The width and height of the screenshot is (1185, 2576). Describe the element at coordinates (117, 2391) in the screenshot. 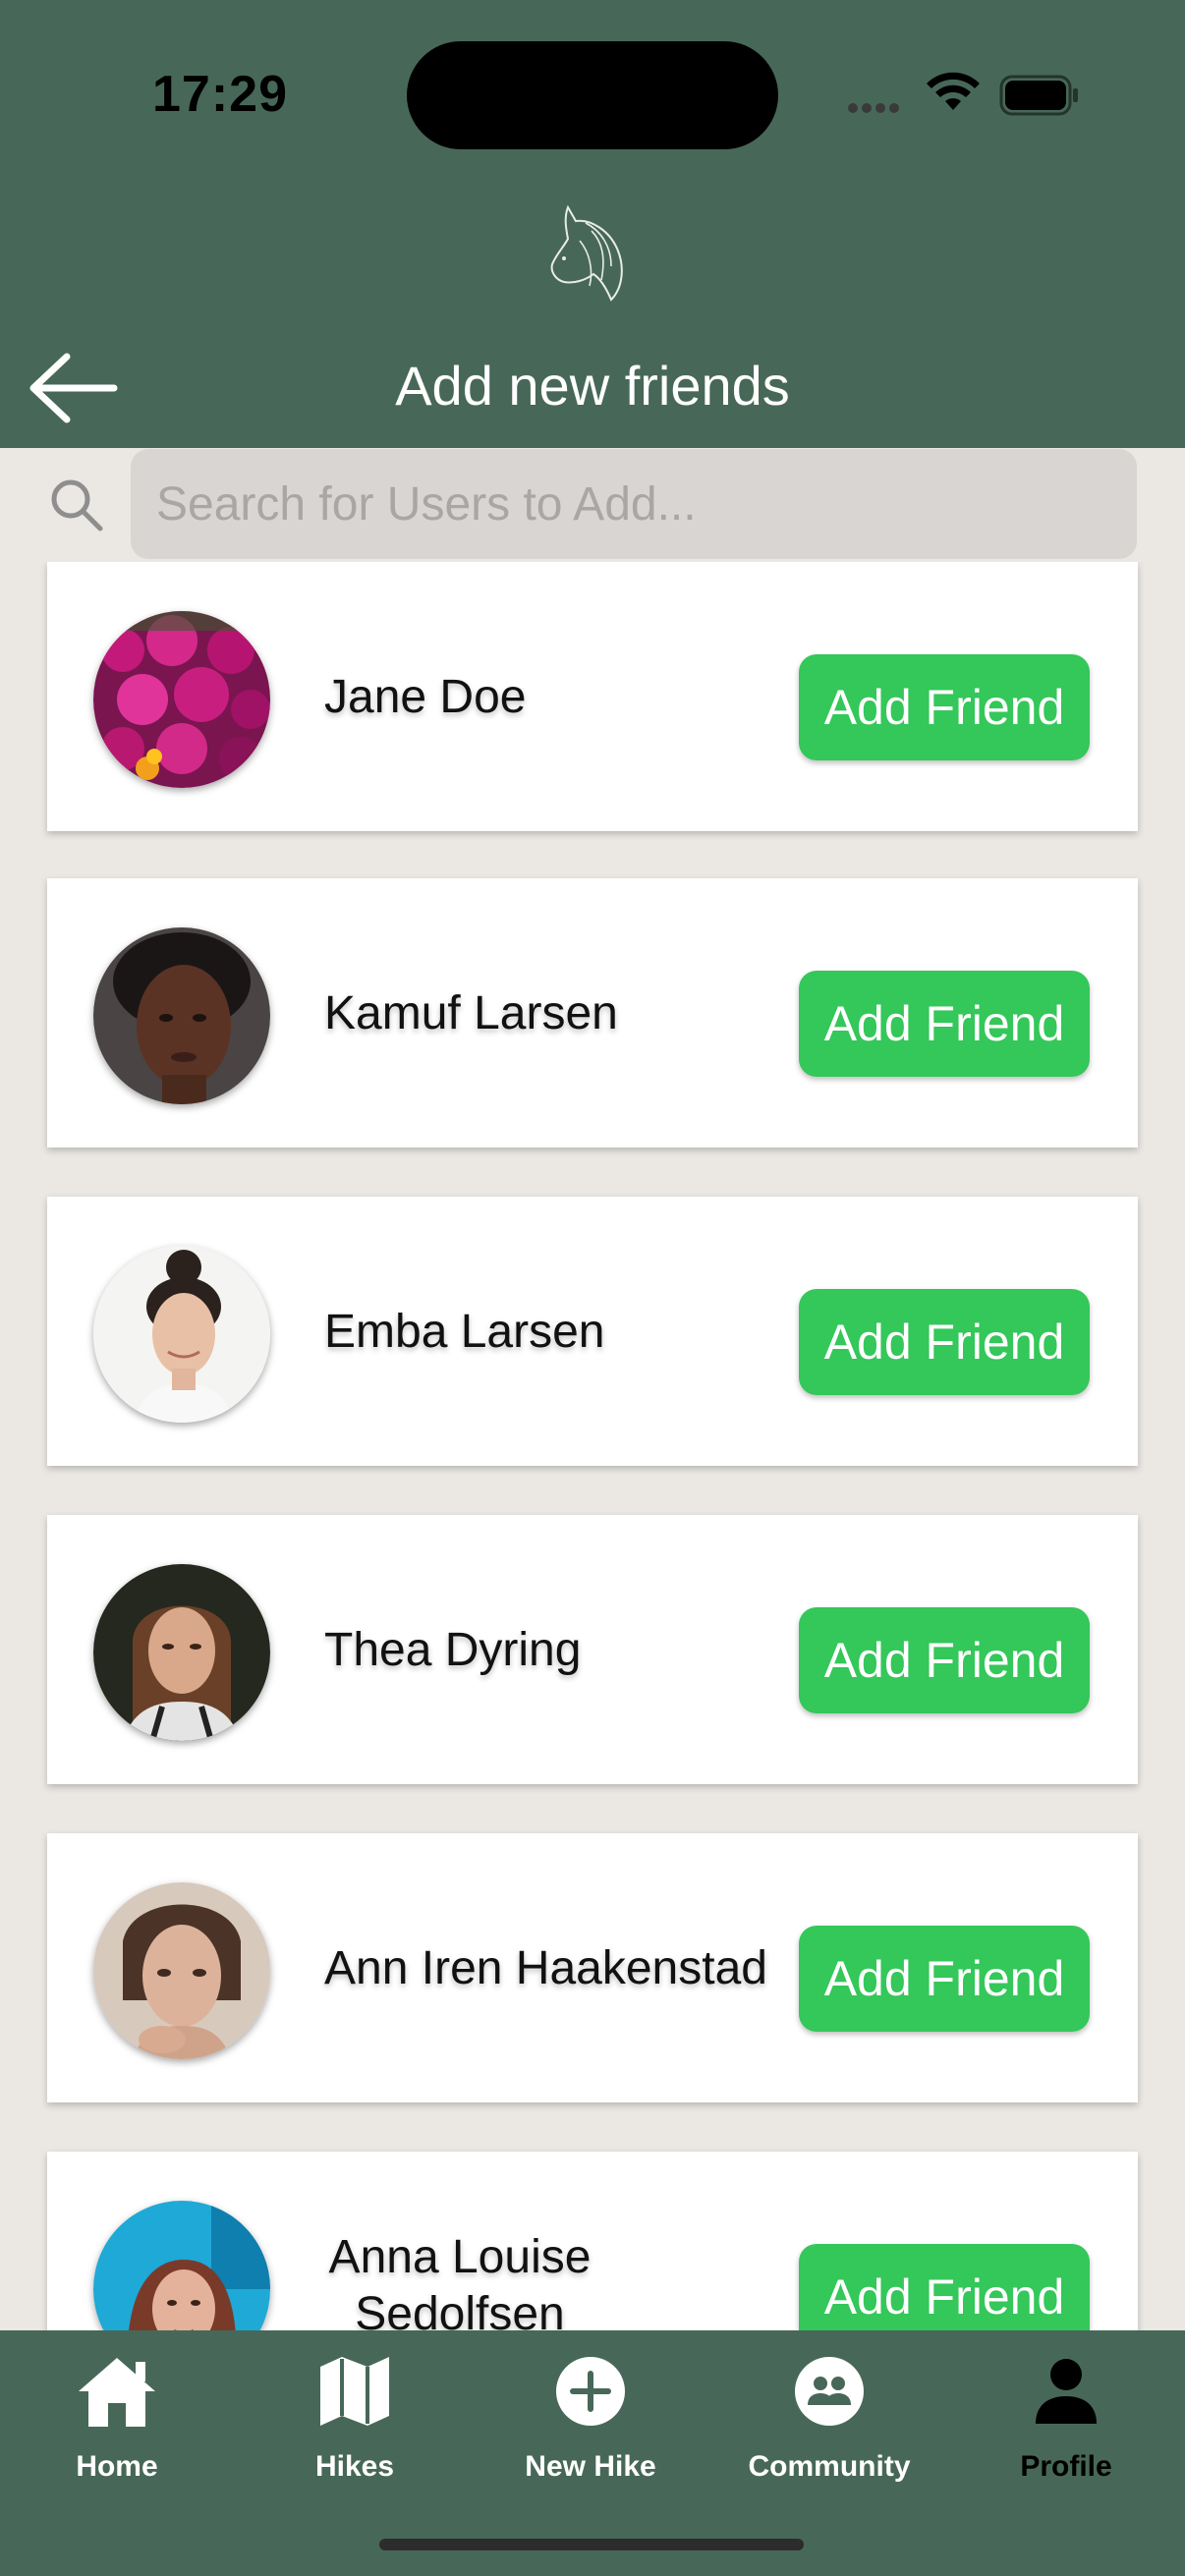

I see `home-icon` at that location.